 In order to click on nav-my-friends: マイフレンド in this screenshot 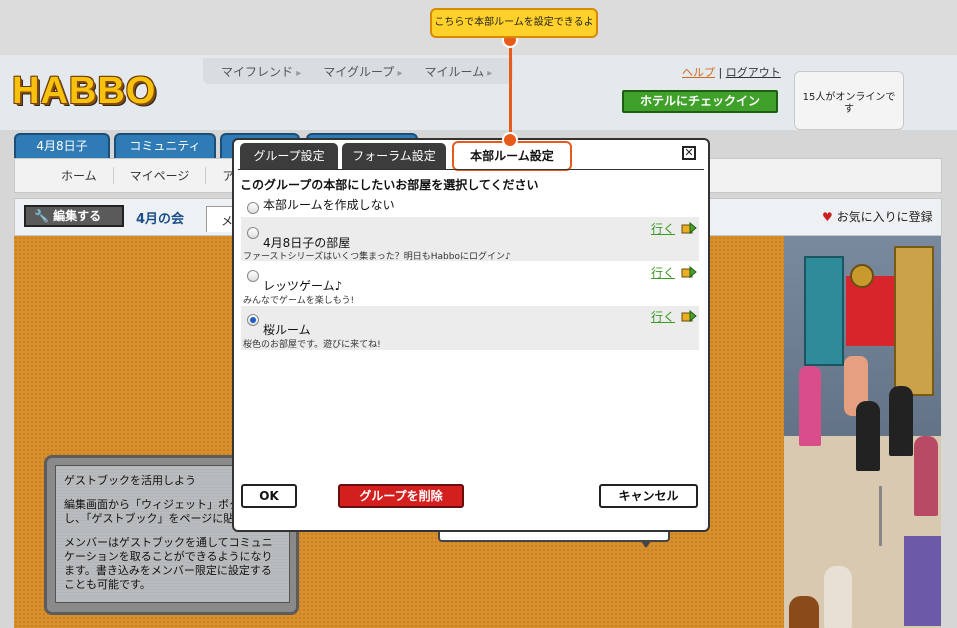, I will do `click(261, 71)`.